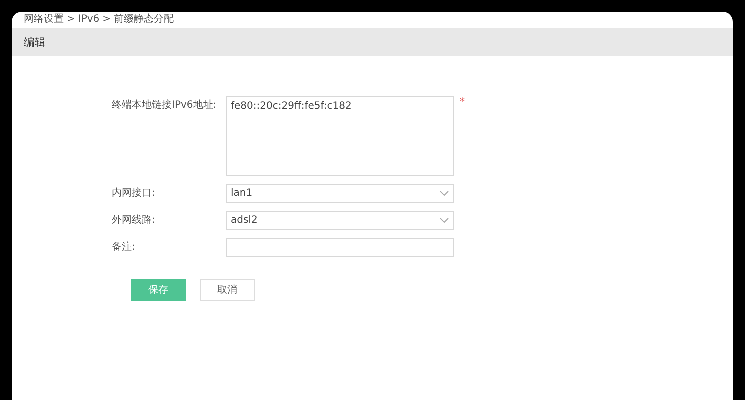  What do you see at coordinates (35, 42) in the screenshot?
I see `header-title: 编辑` at bounding box center [35, 42].